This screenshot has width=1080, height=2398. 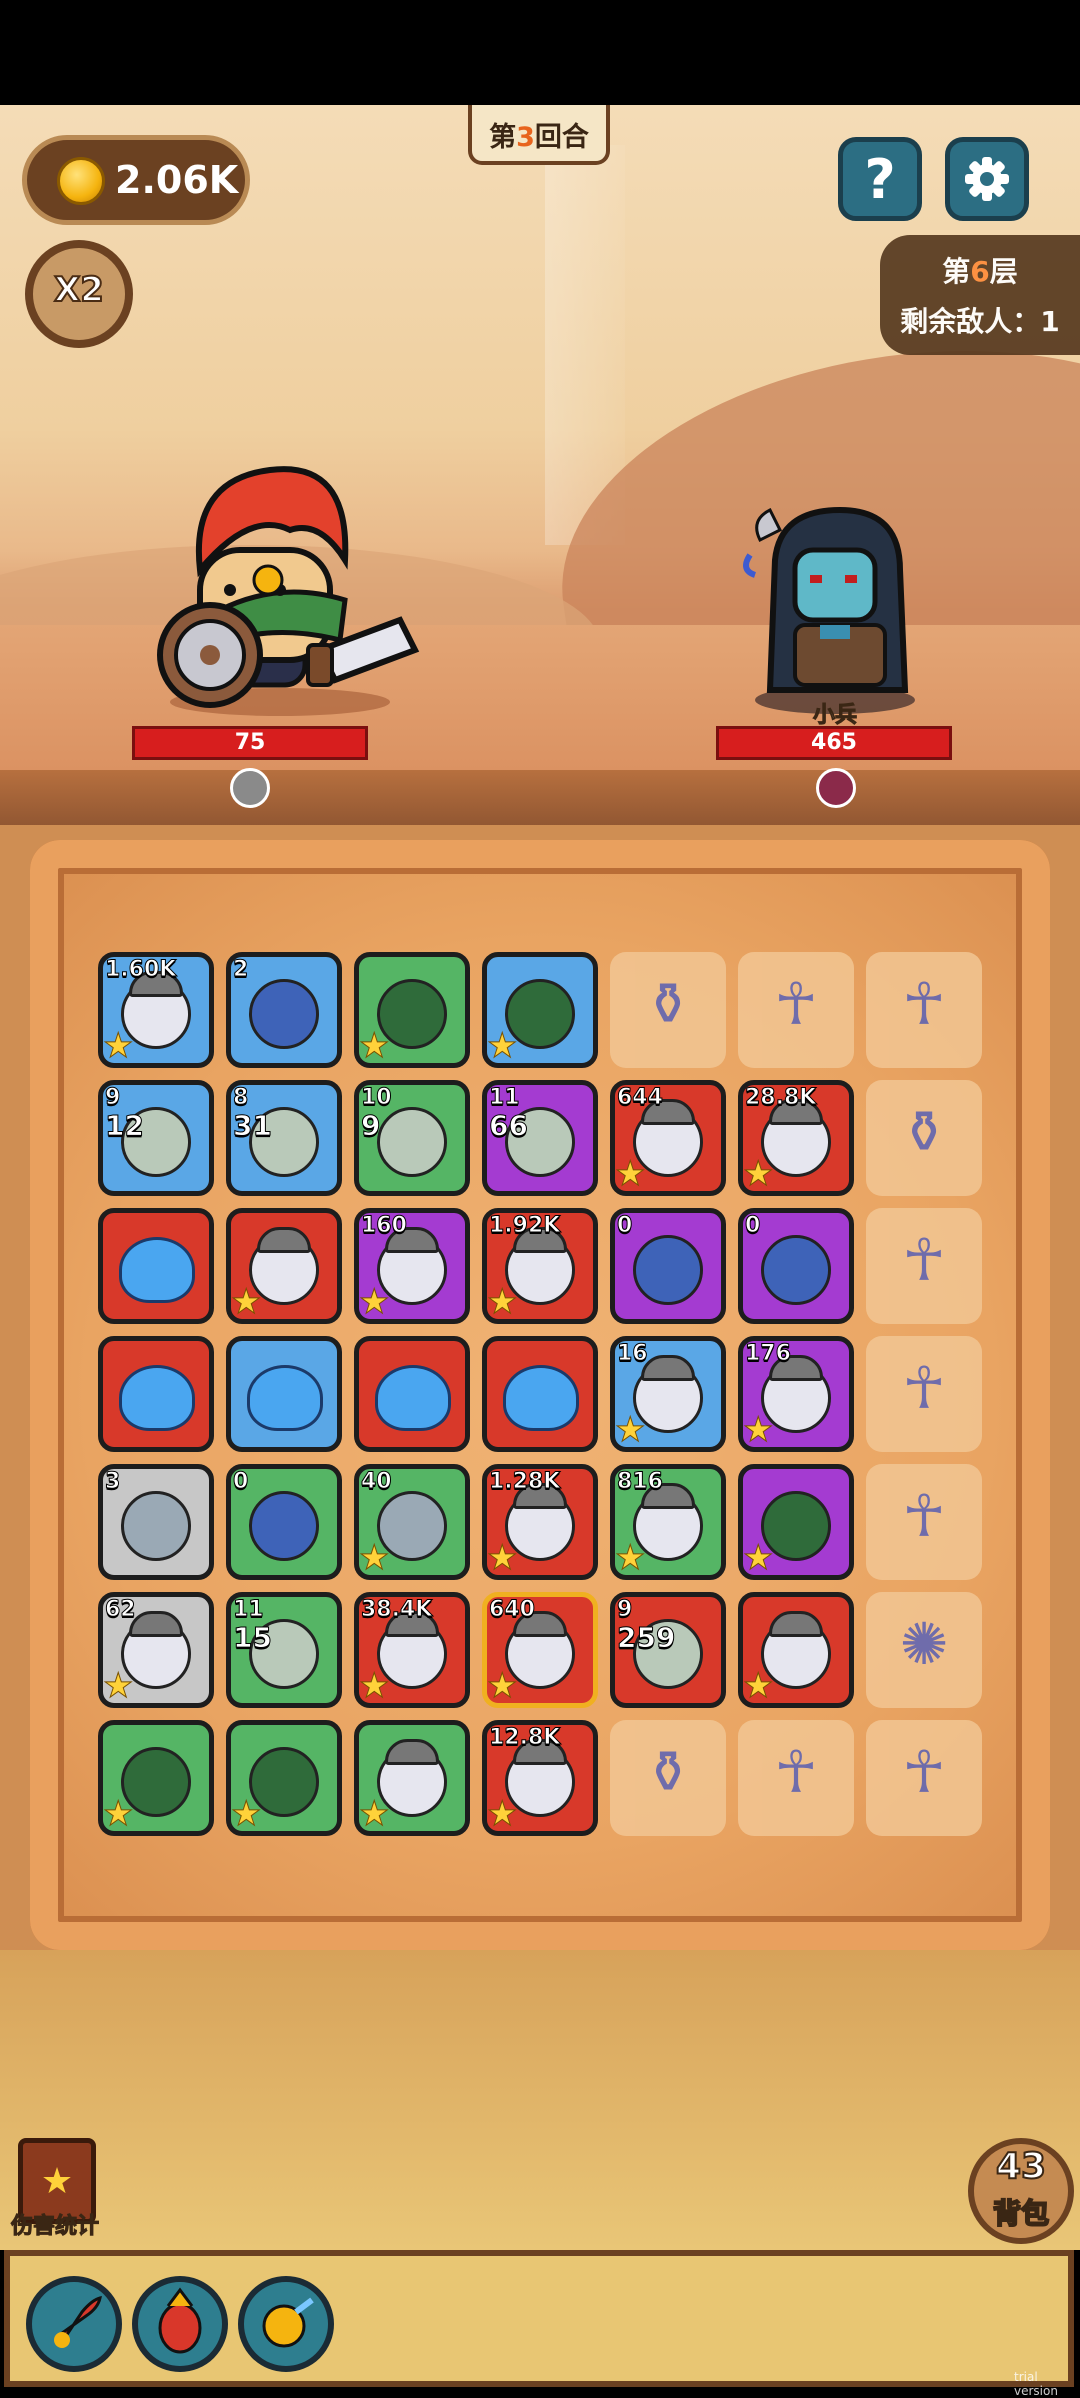 I want to click on empty-slot-sun: ✺, so click(x=924, y=1650).